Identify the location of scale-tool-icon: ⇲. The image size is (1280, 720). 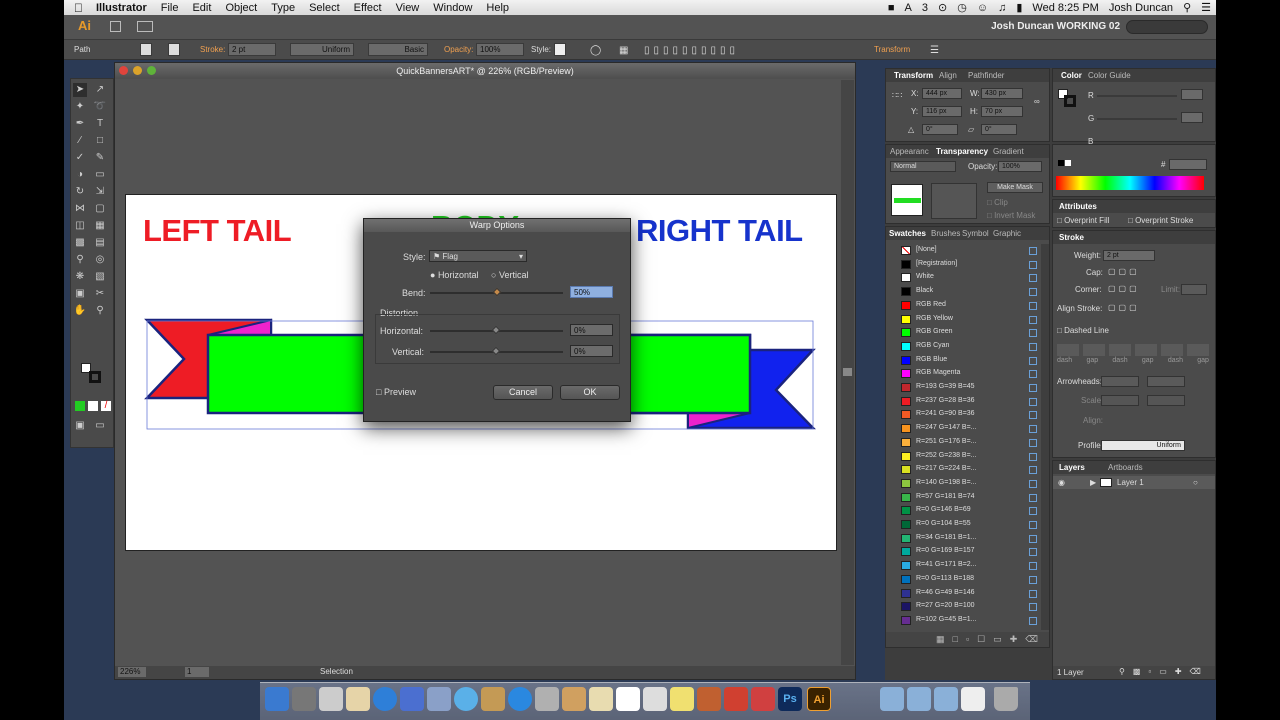
(100, 192).